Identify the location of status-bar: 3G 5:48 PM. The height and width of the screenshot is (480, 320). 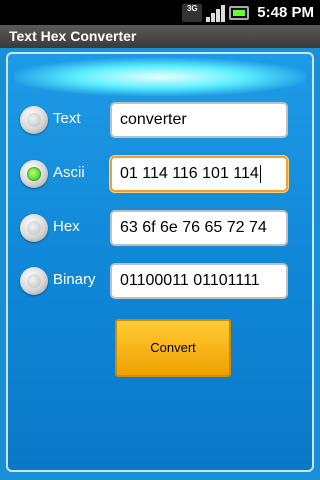
(160, 12).